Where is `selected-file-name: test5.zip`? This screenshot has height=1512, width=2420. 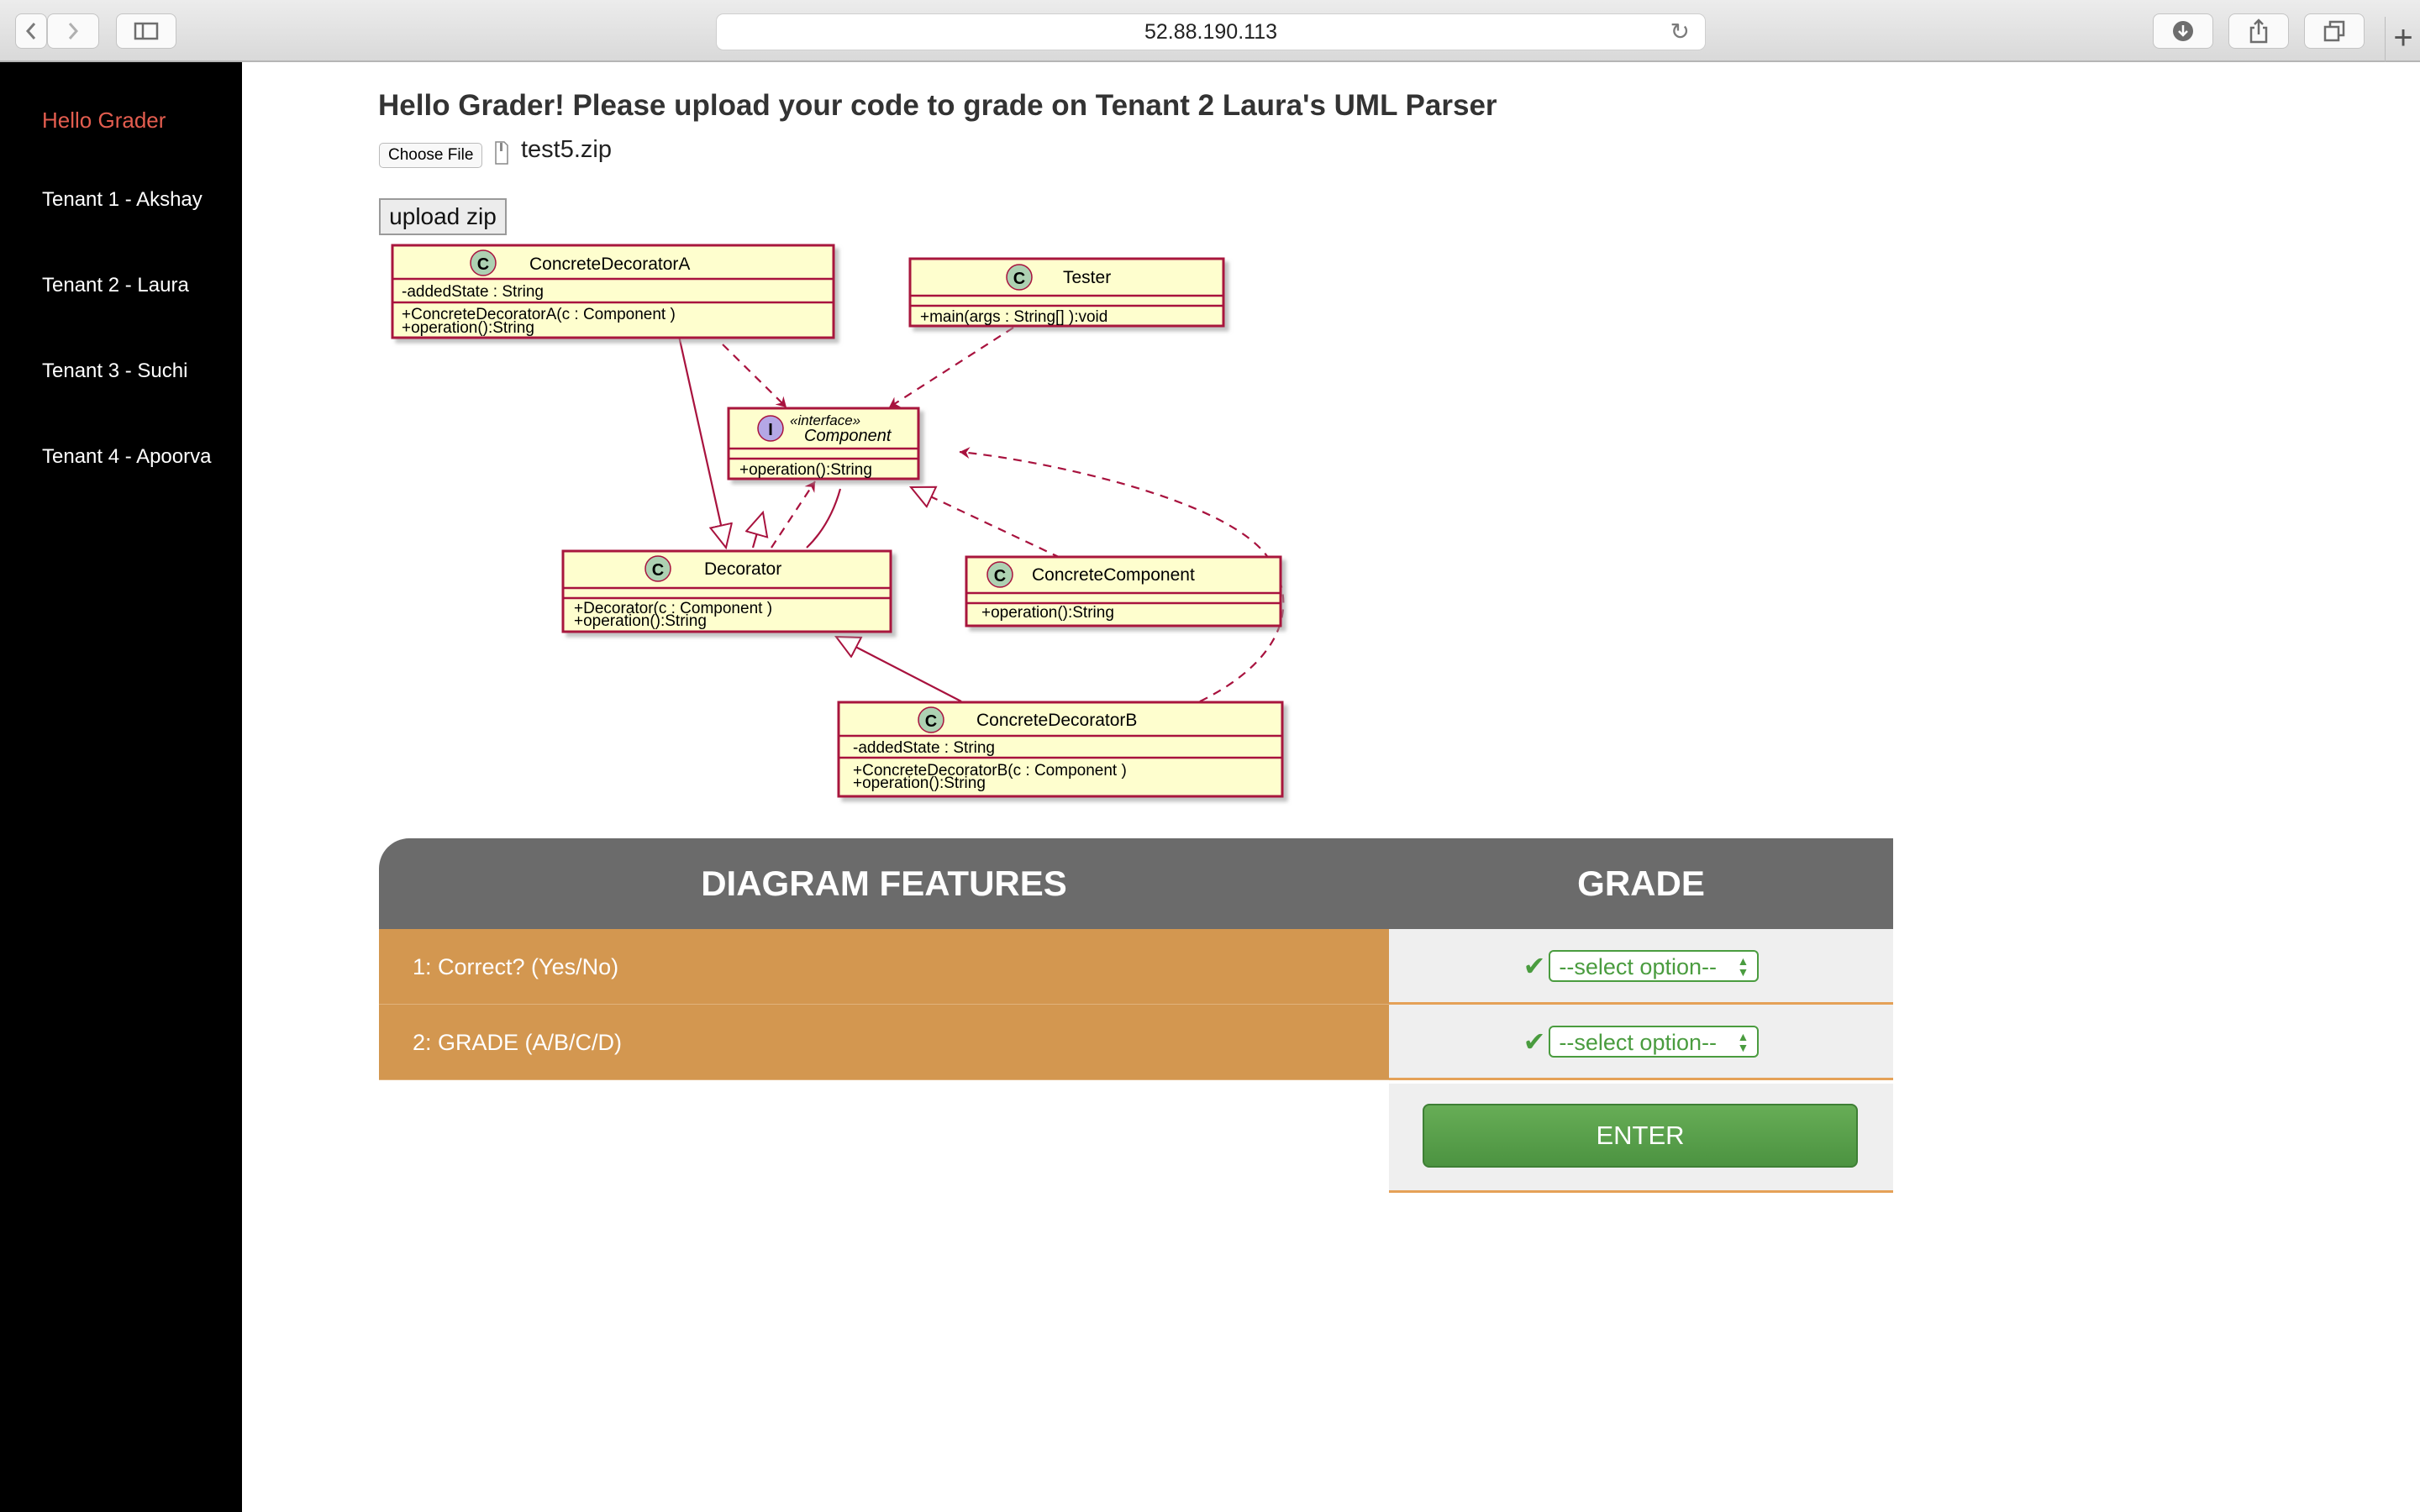 selected-file-name: test5.zip is located at coordinates (567, 149).